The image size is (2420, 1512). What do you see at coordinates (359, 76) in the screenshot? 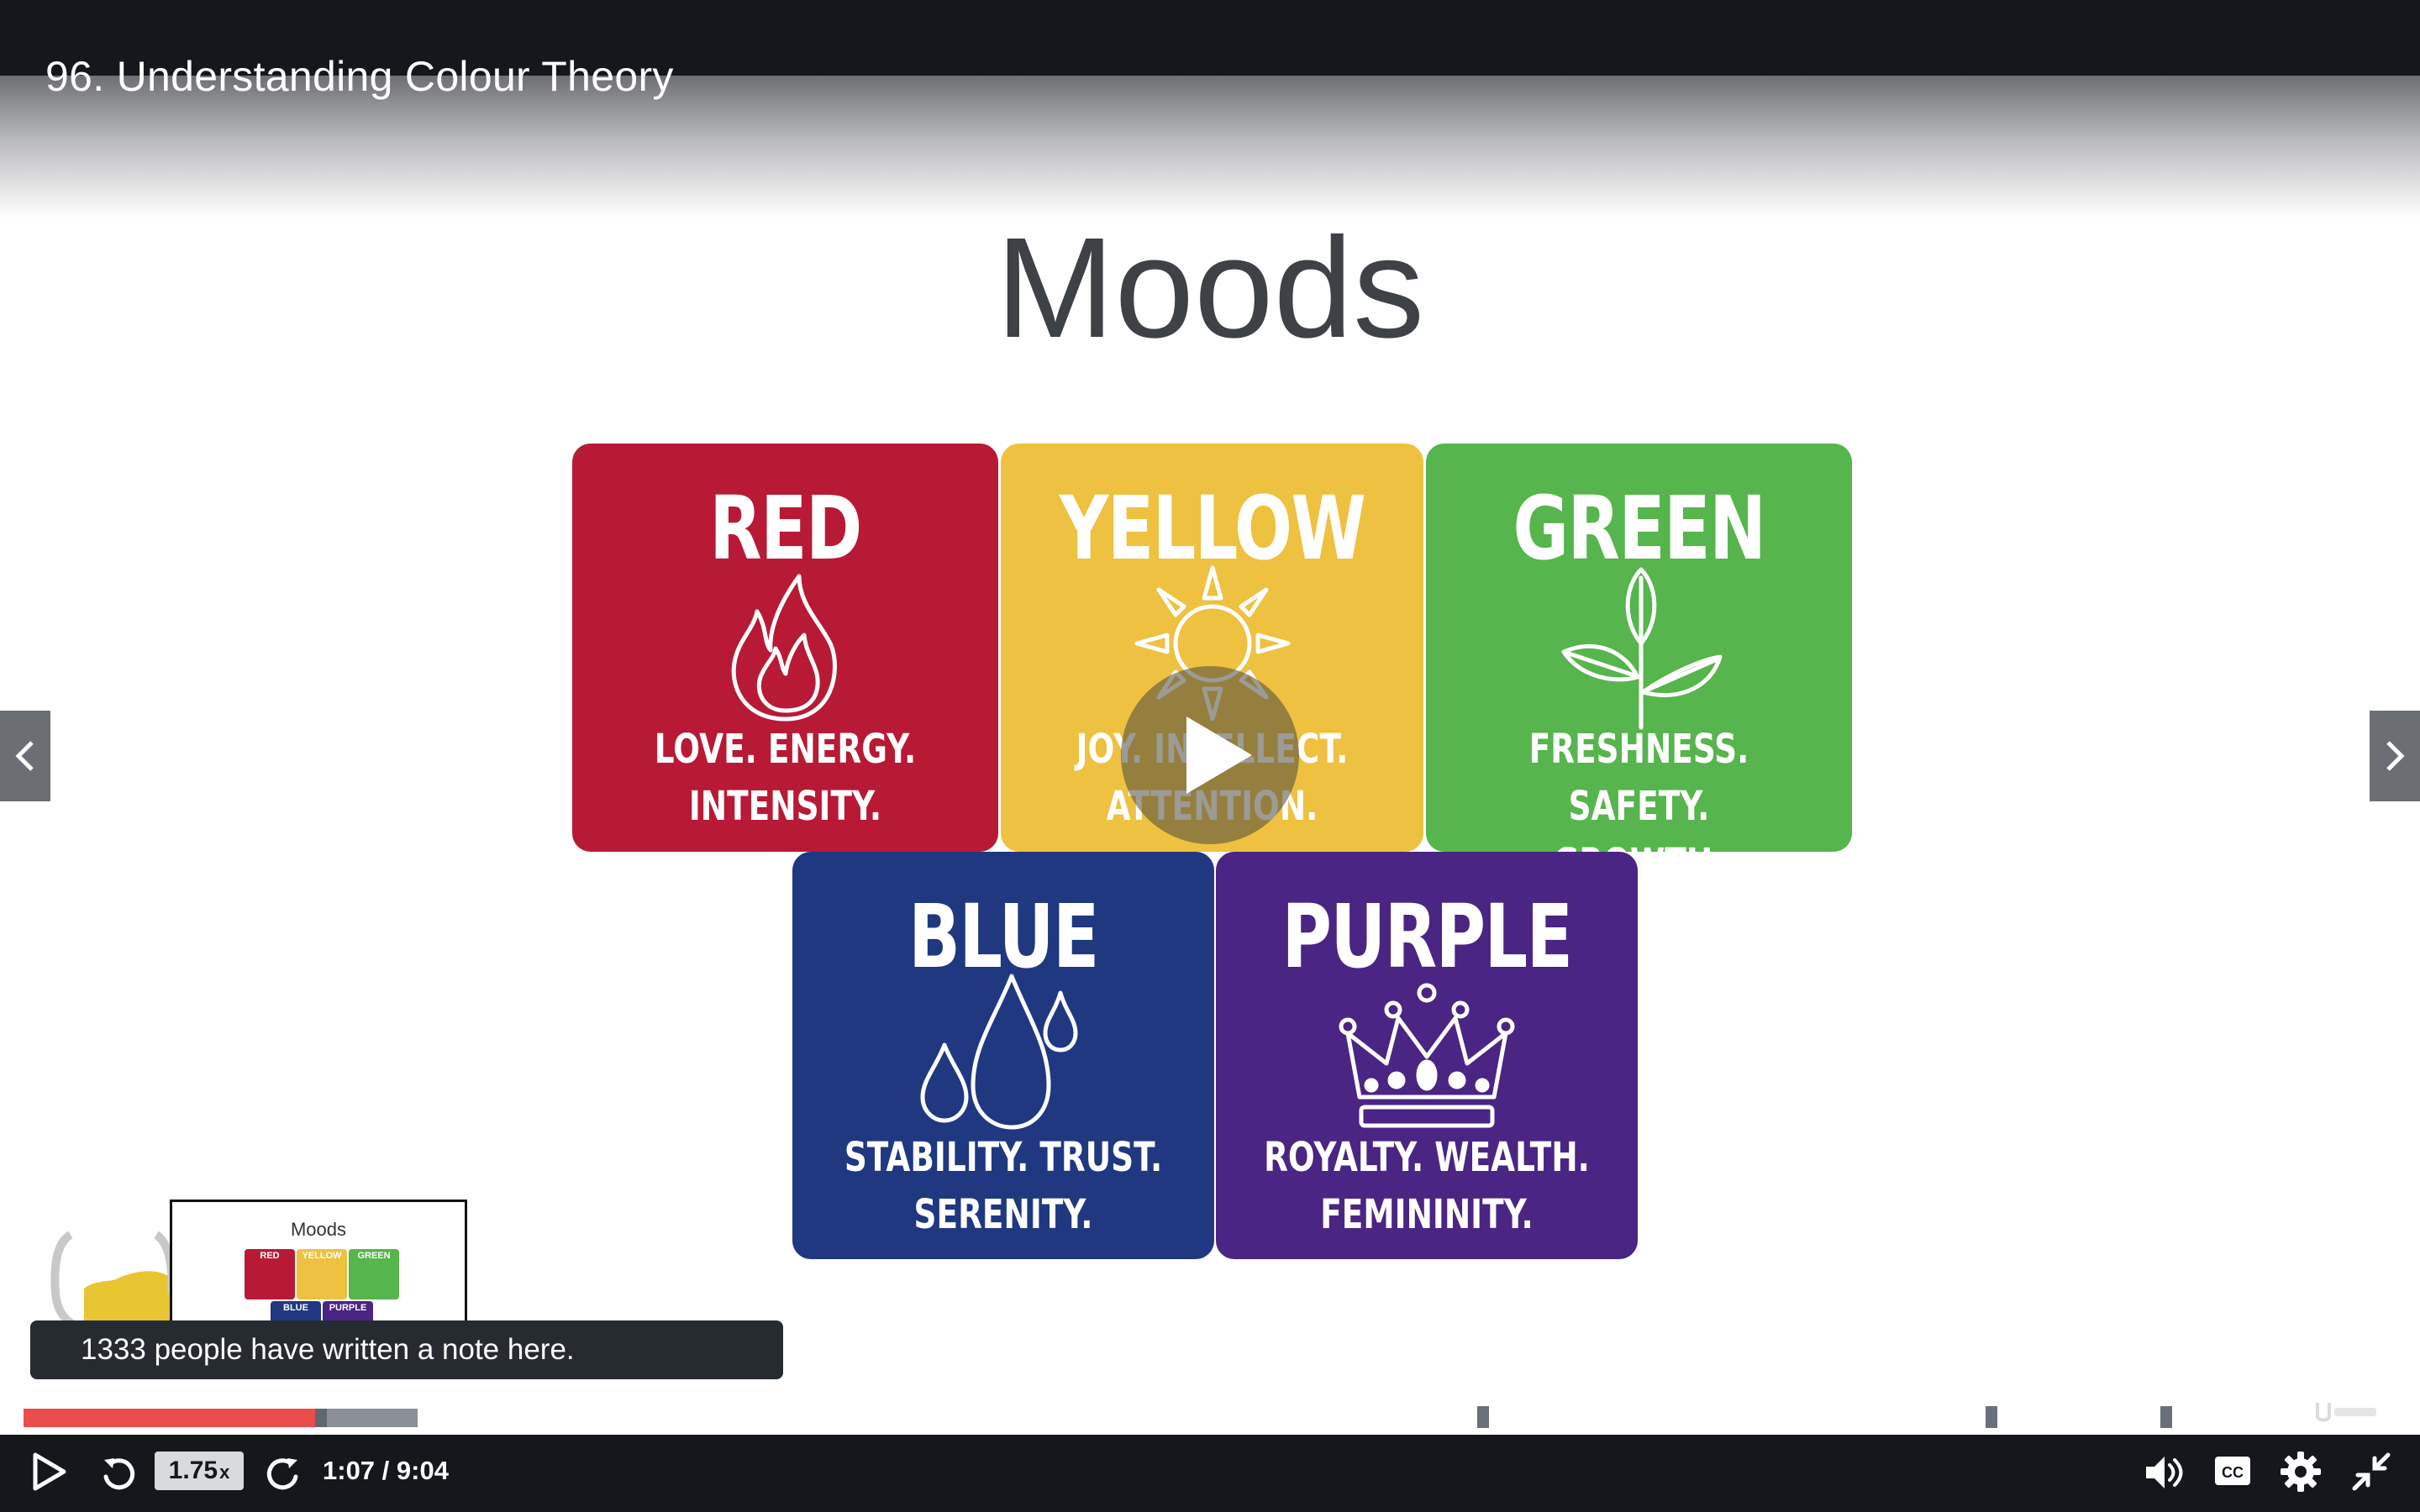
I see `lecture-title: 96. Understanding Colour Theory` at bounding box center [359, 76].